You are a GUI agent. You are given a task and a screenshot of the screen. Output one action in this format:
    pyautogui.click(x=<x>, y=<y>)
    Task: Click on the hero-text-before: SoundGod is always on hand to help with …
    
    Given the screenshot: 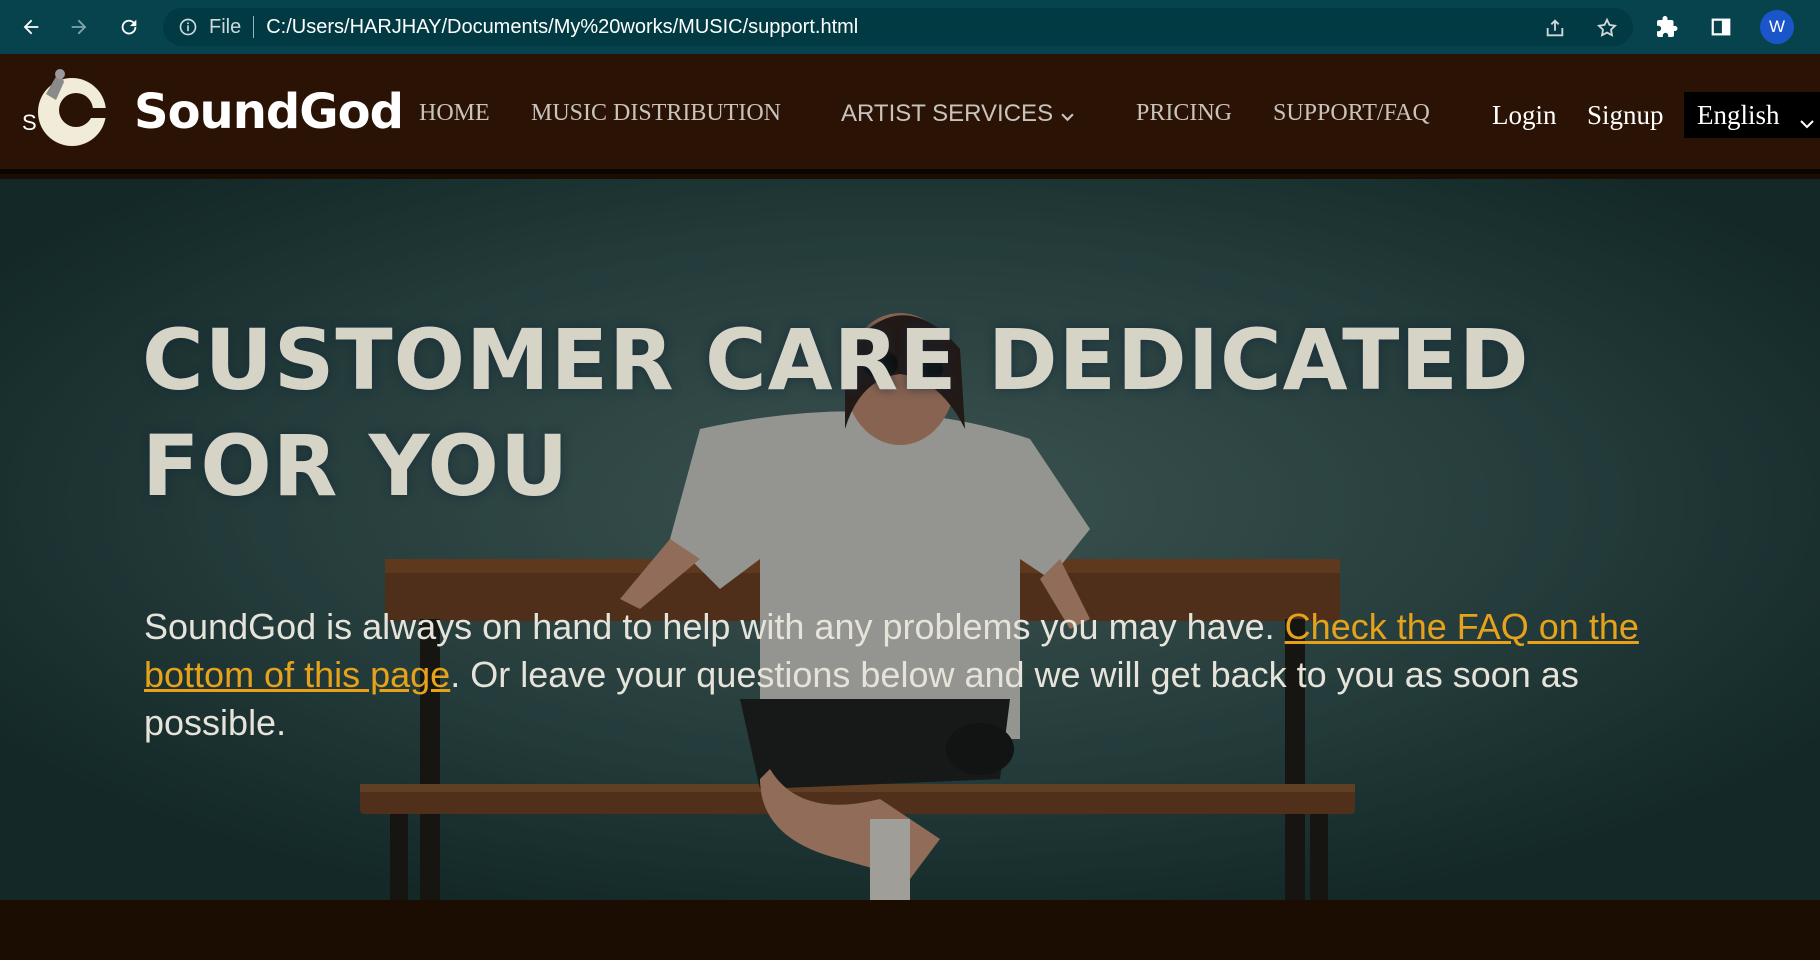 What is the action you would take?
    pyautogui.click(x=714, y=626)
    